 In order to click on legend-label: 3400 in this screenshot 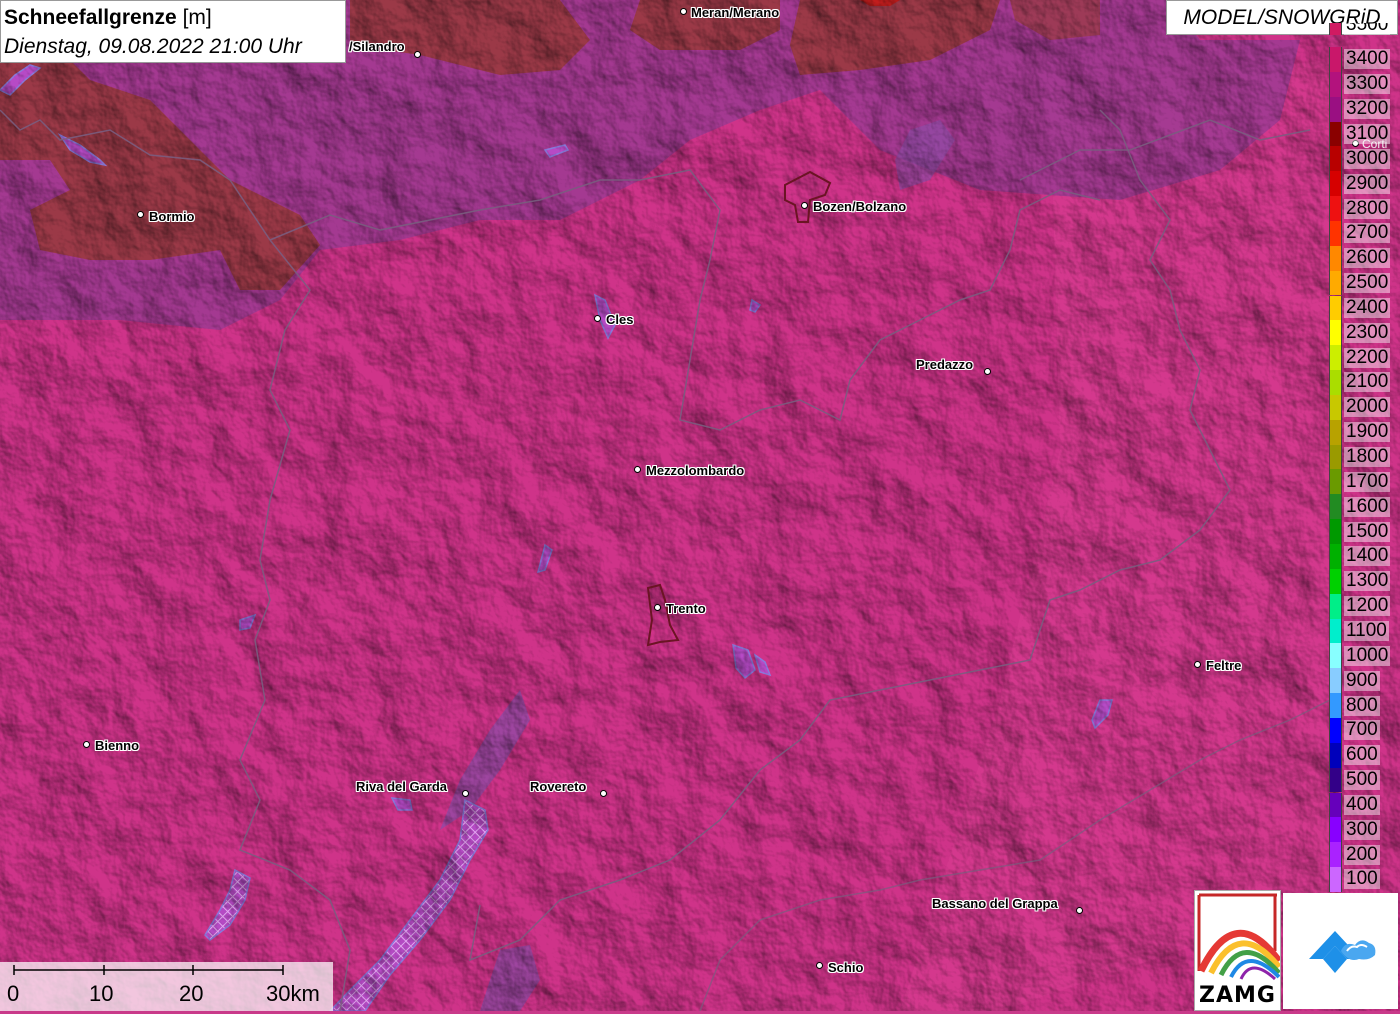, I will do `click(1367, 59)`.